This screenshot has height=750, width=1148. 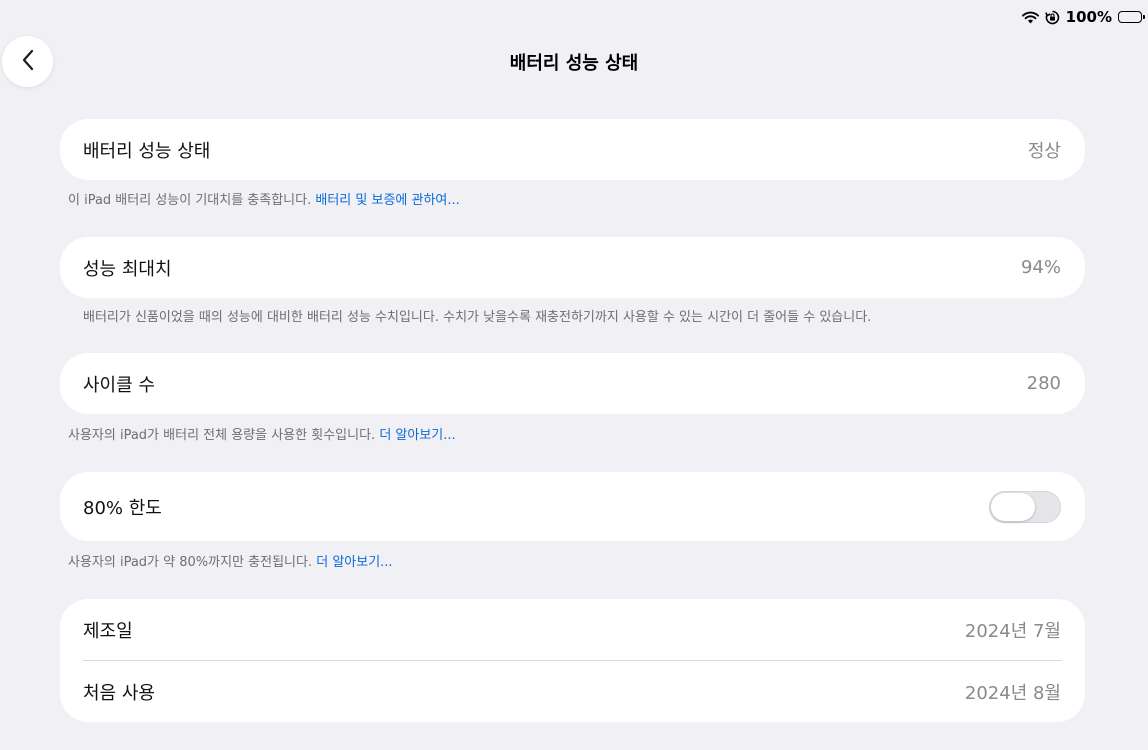 I want to click on cycle-count-card: 사이클 수 280, so click(x=572, y=383).